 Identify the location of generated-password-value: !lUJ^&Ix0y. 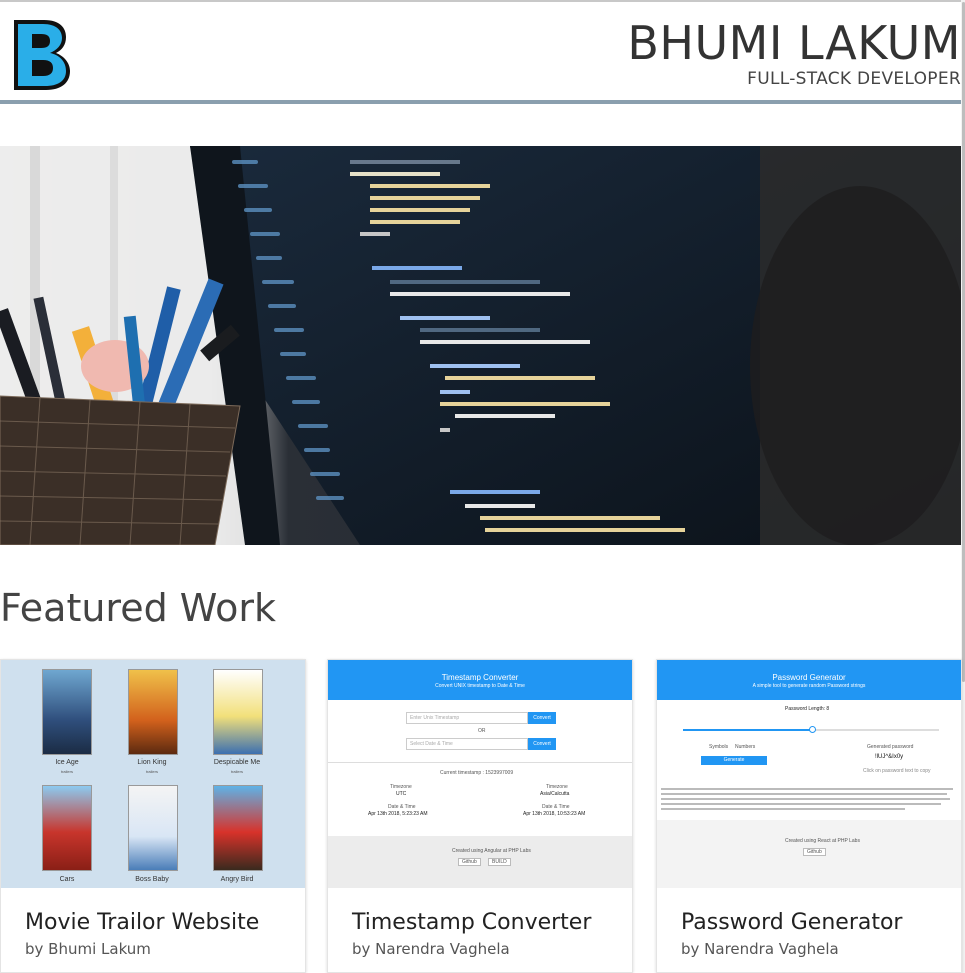
(889, 757).